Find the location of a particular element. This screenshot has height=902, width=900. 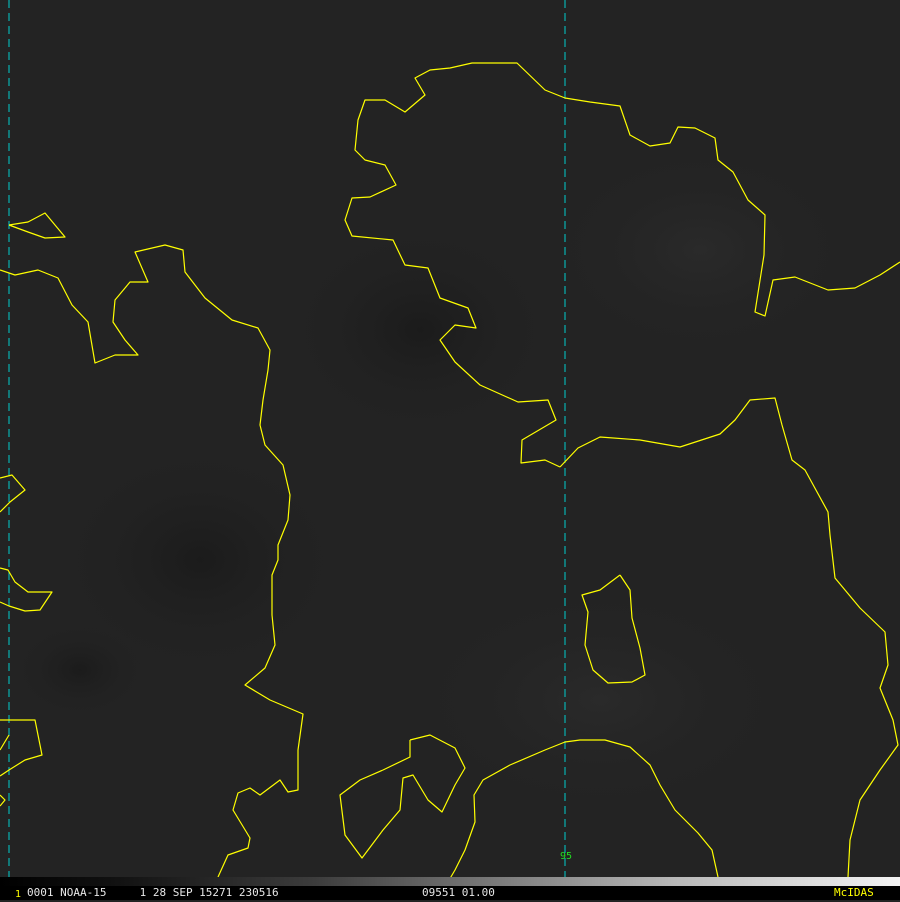

gray-scale-bar is located at coordinates (450, 881).